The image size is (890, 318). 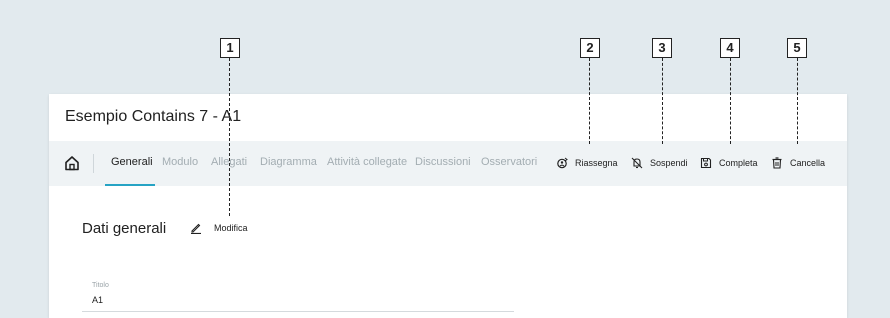 I want to click on cancel-button: Cancella, so click(x=798, y=163).